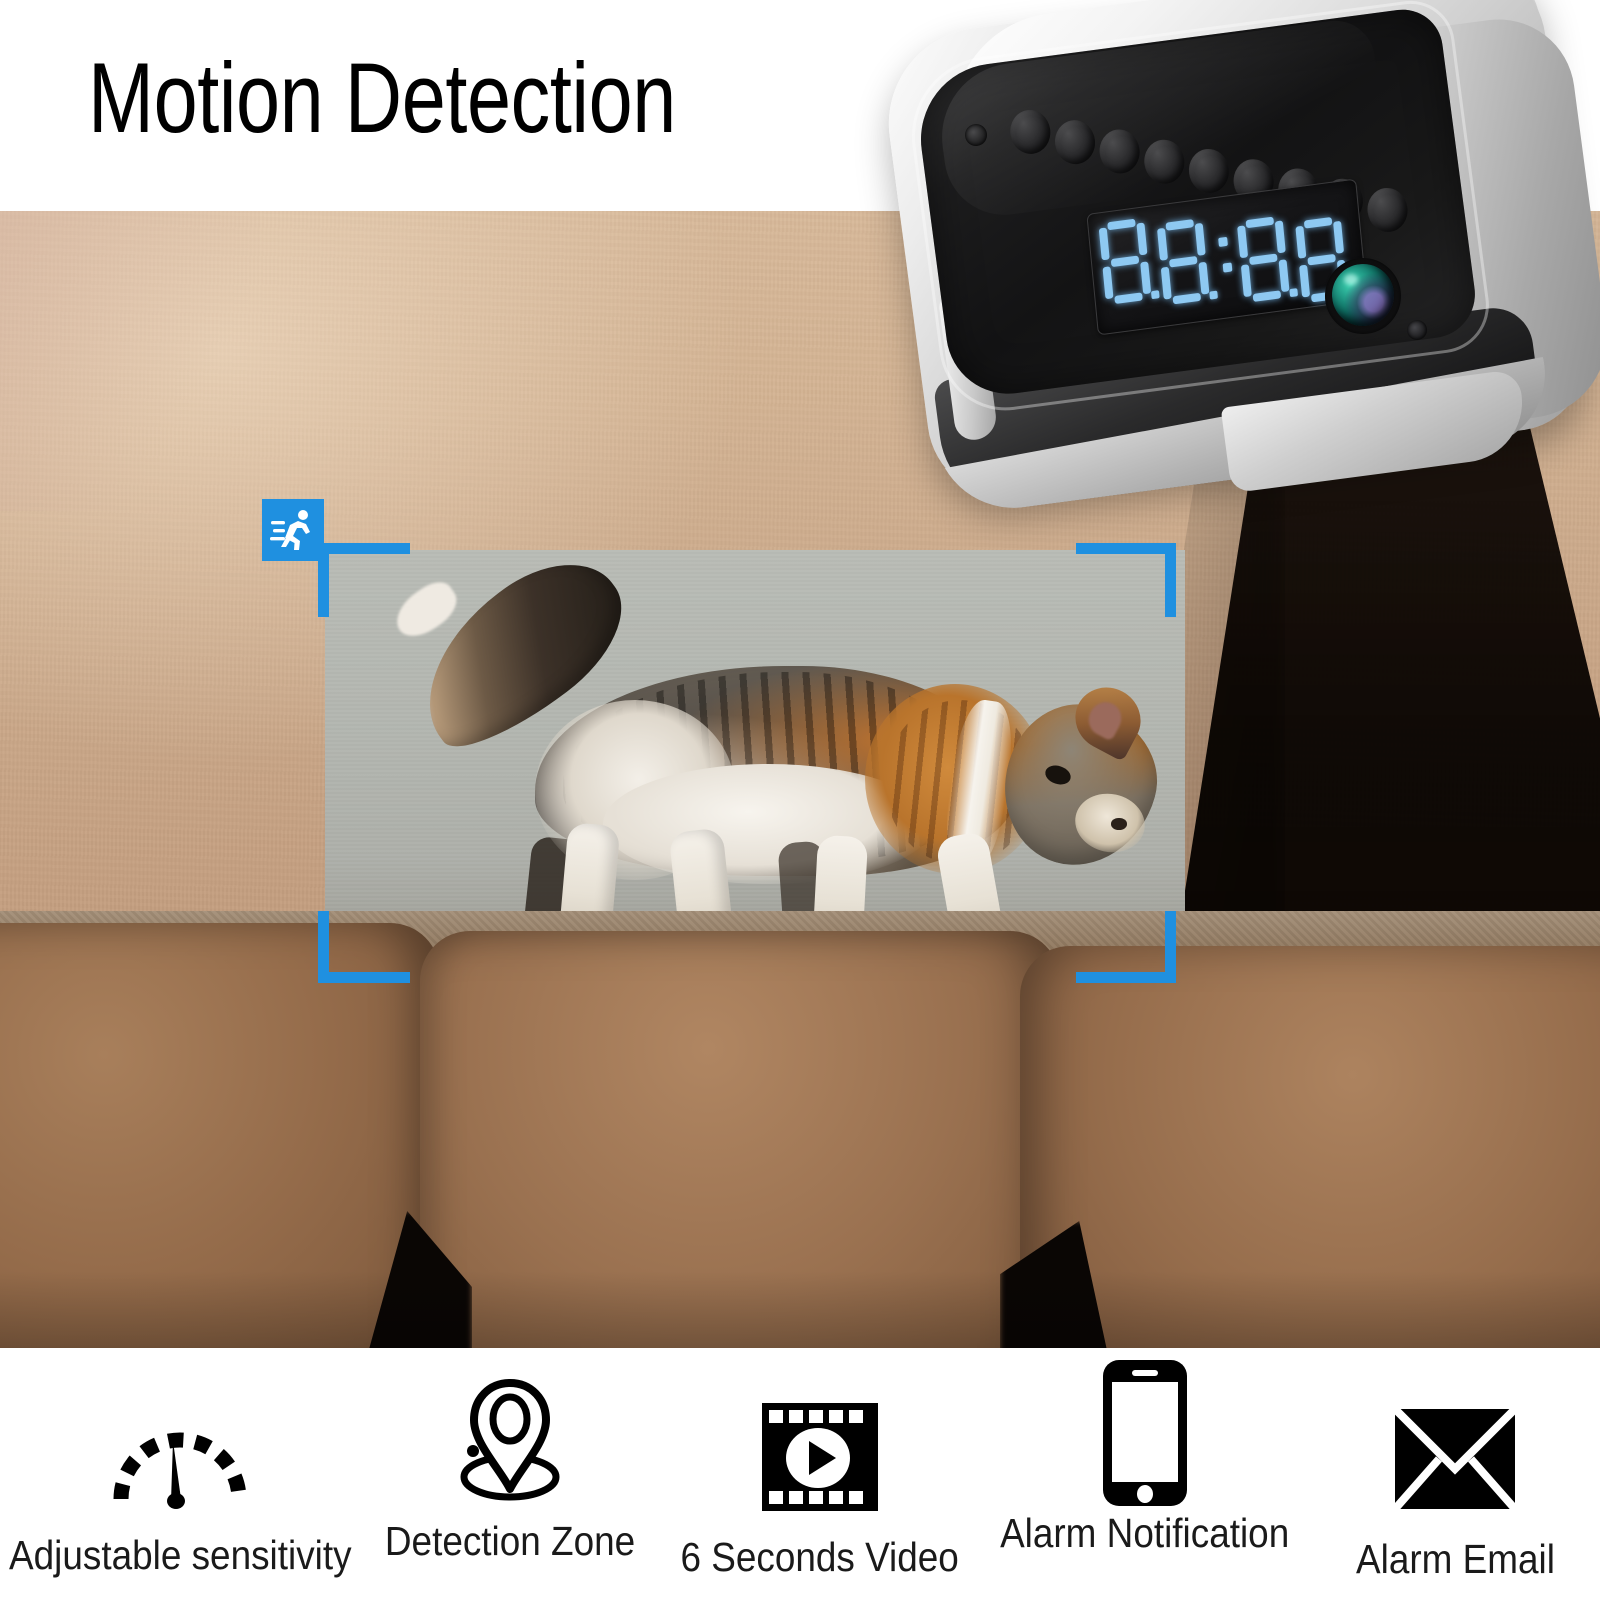  What do you see at coordinates (290, 530) in the screenshot?
I see `running-man-icon` at bounding box center [290, 530].